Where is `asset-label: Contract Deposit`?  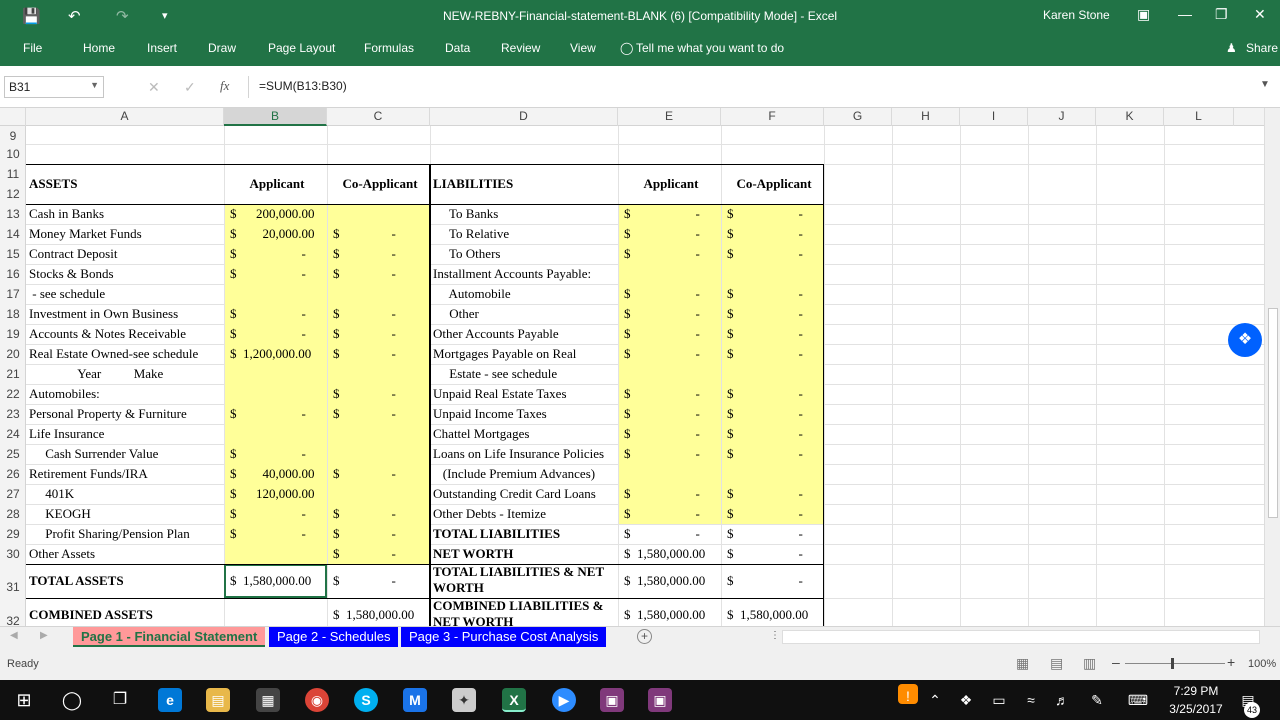
asset-label: Contract Deposit is located at coordinates (125, 254).